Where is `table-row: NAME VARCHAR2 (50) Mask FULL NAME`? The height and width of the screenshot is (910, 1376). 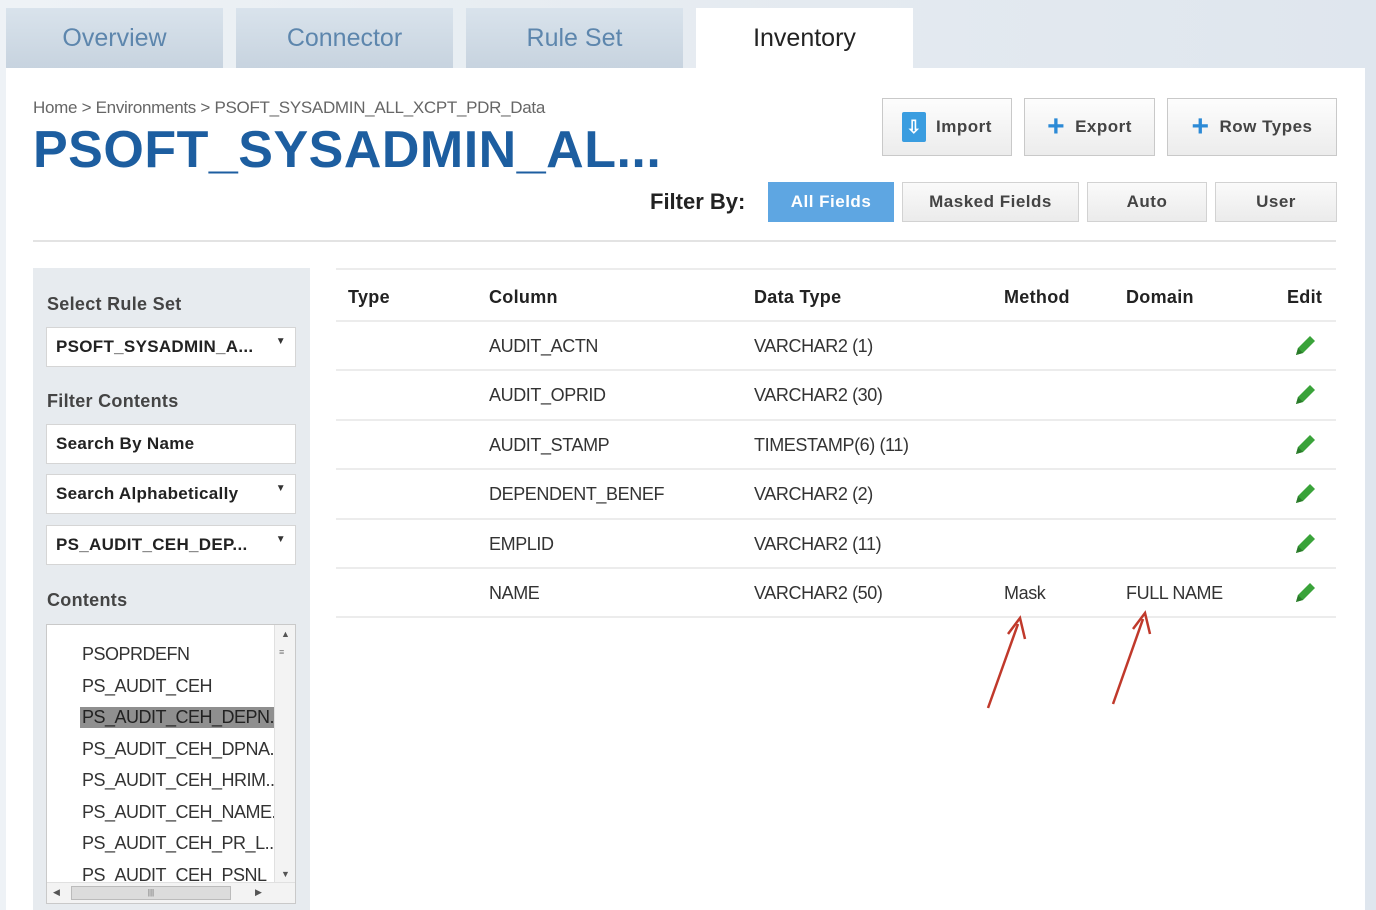 table-row: NAME VARCHAR2 (50) Mask FULL NAME is located at coordinates (836, 594).